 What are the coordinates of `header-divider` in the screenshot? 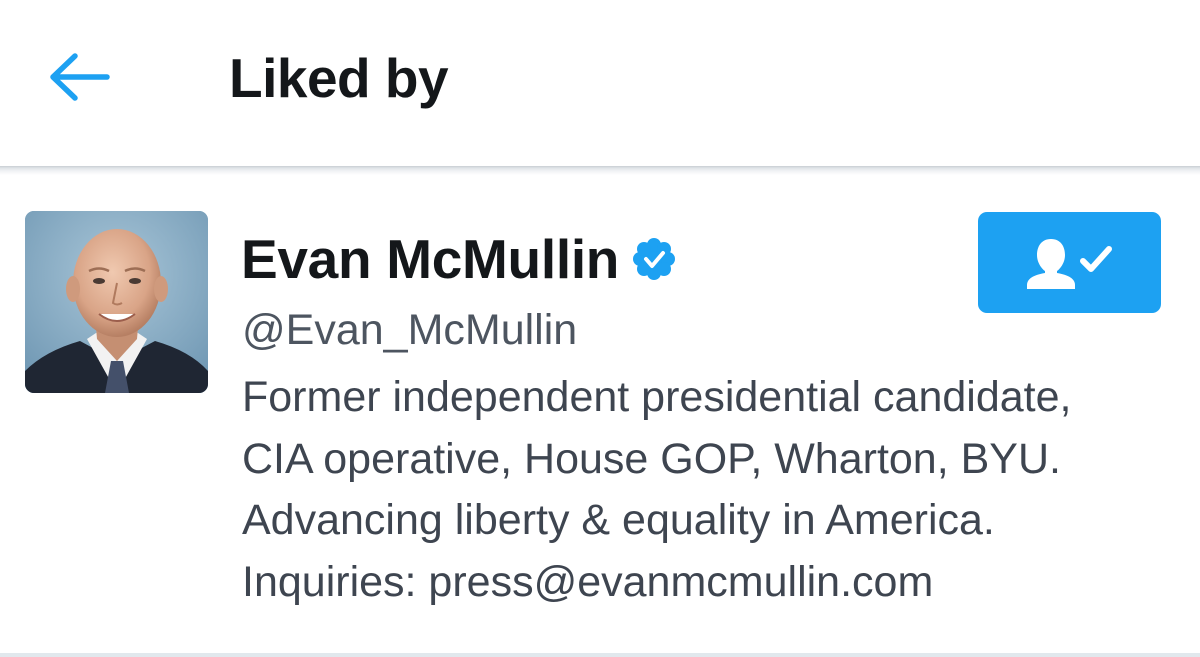 It's located at (600, 170).